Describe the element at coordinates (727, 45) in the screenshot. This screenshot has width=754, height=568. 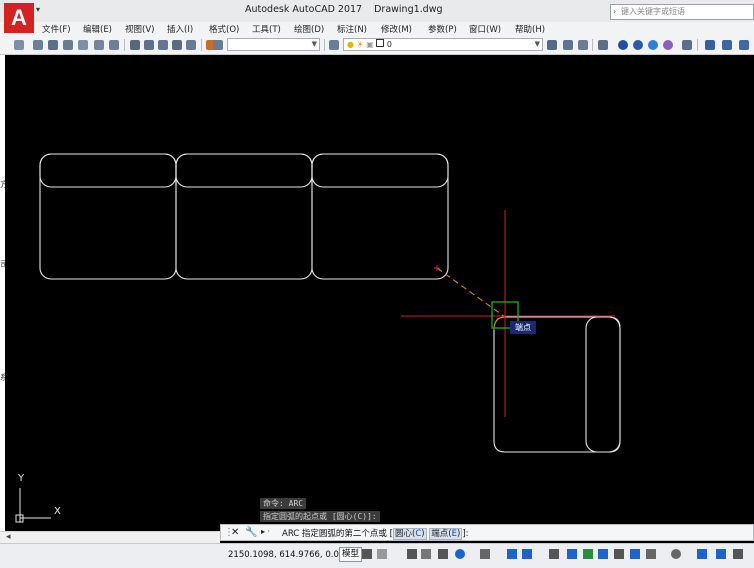
I see `ucs-world-icon` at that location.